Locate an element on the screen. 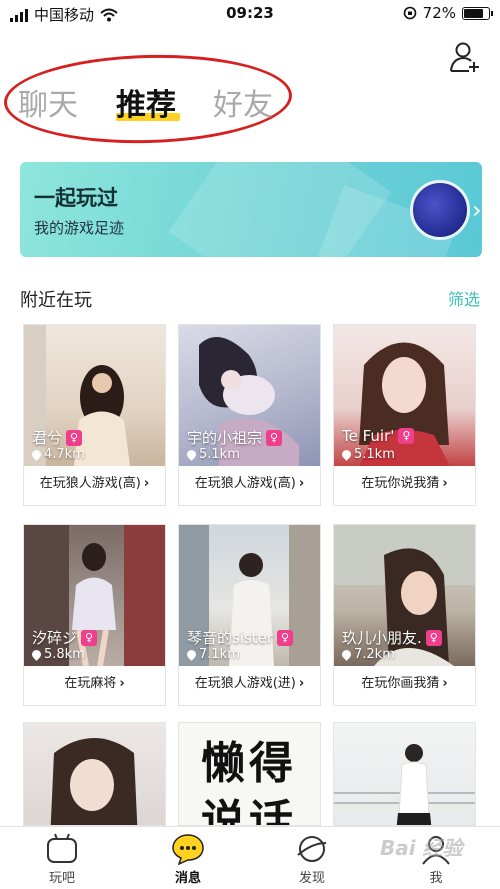  nav-item-discover: 发现 is located at coordinates (312, 859).